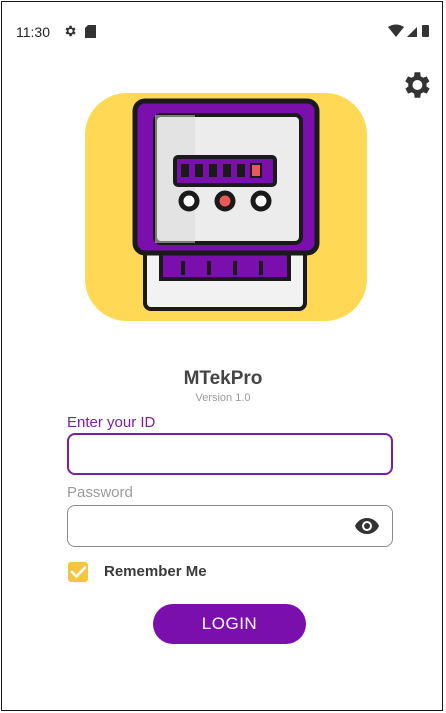 This screenshot has width=446, height=713. What do you see at coordinates (78, 572) in the screenshot?
I see `checkbox-checked-icon` at bounding box center [78, 572].